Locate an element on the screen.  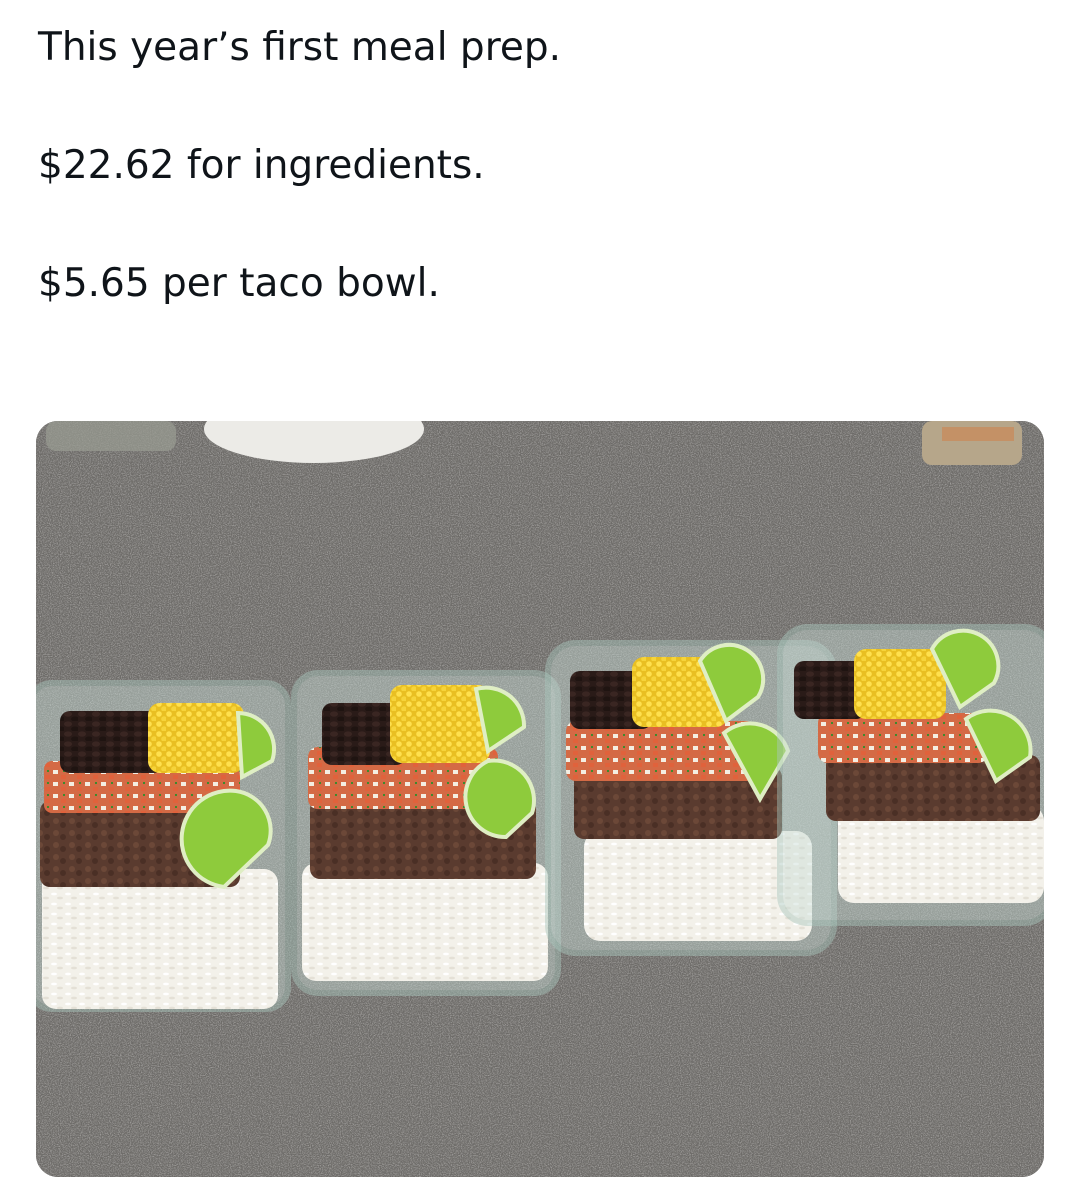
post-line-2: $22.62 for ingredients. is located at coordinates (261, 165).